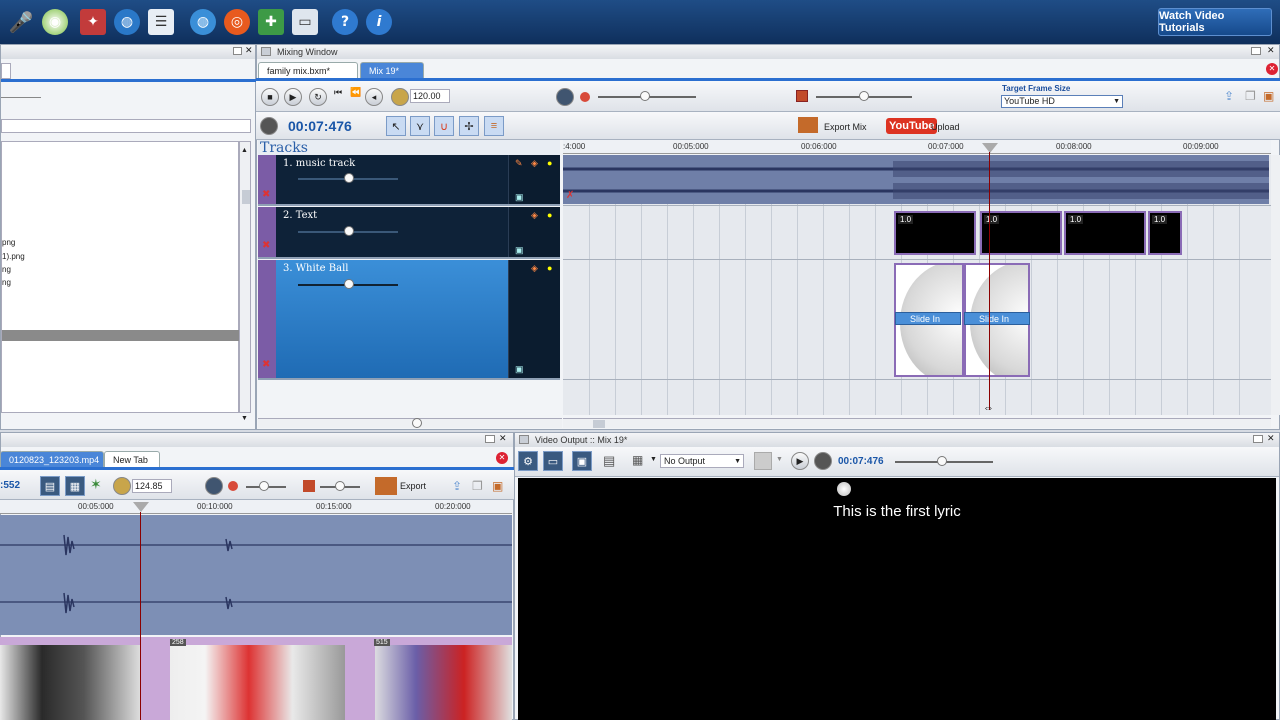 This screenshot has height=720, width=1280. I want to click on back-icon: ⏪, so click(355, 92).